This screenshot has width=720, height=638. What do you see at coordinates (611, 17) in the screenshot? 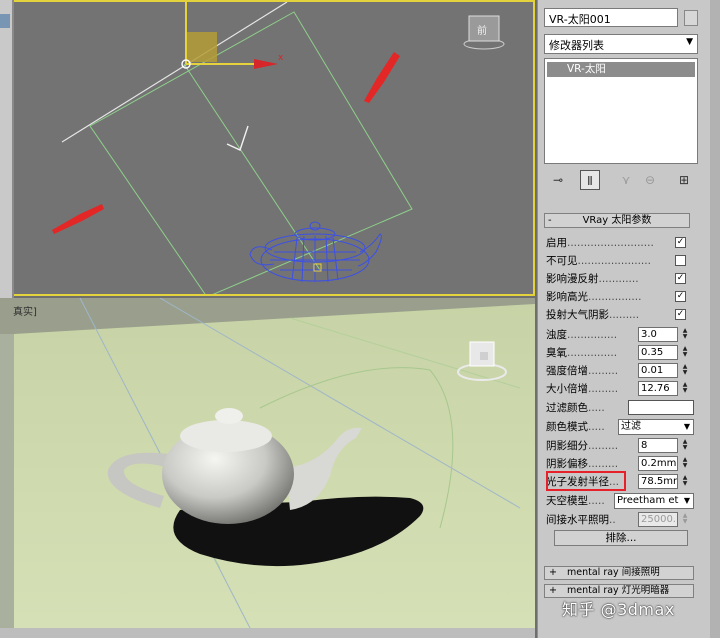
I see `object-name-field: VR-太阳001` at bounding box center [611, 17].